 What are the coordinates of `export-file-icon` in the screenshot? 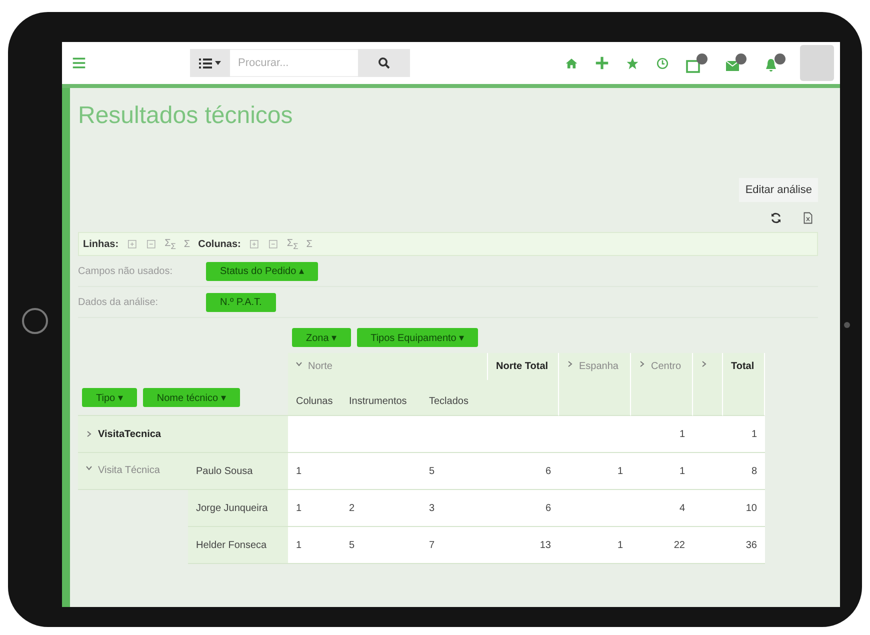 It's located at (808, 218).